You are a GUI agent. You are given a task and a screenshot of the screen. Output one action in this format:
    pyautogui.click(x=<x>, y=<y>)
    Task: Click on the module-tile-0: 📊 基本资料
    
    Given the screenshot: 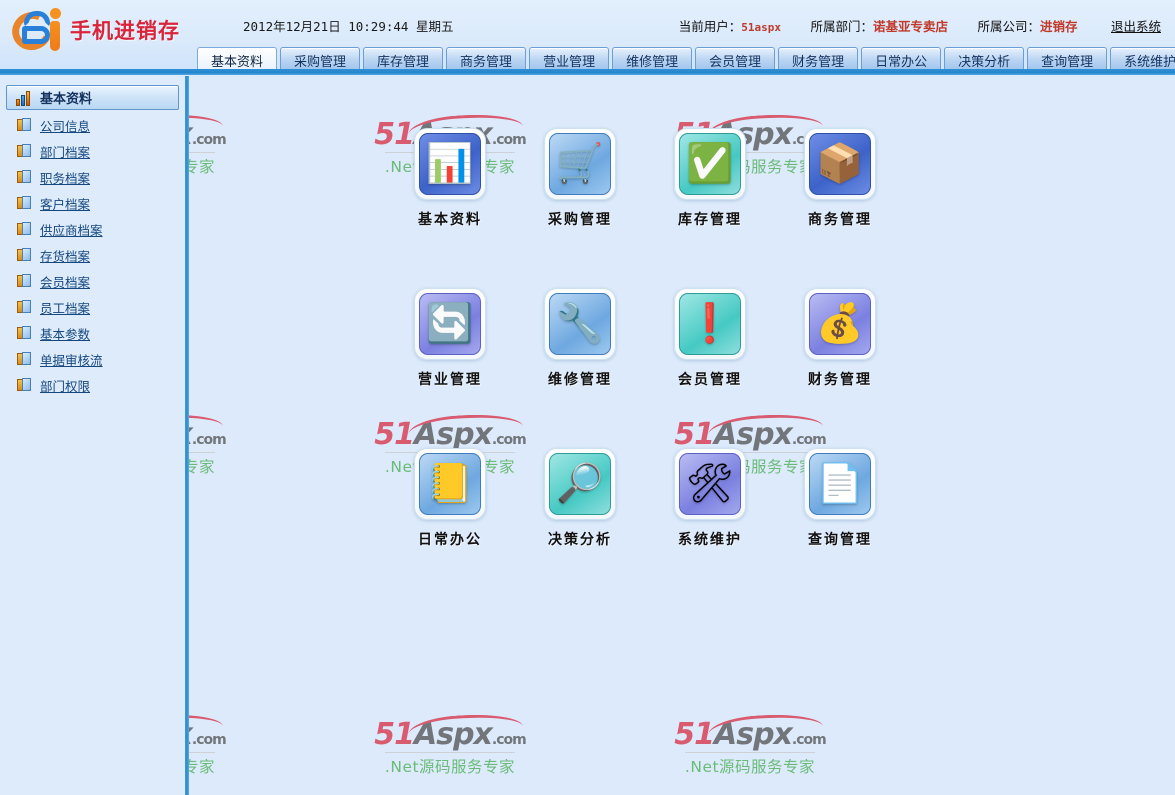 What is the action you would take?
    pyautogui.click(x=450, y=208)
    